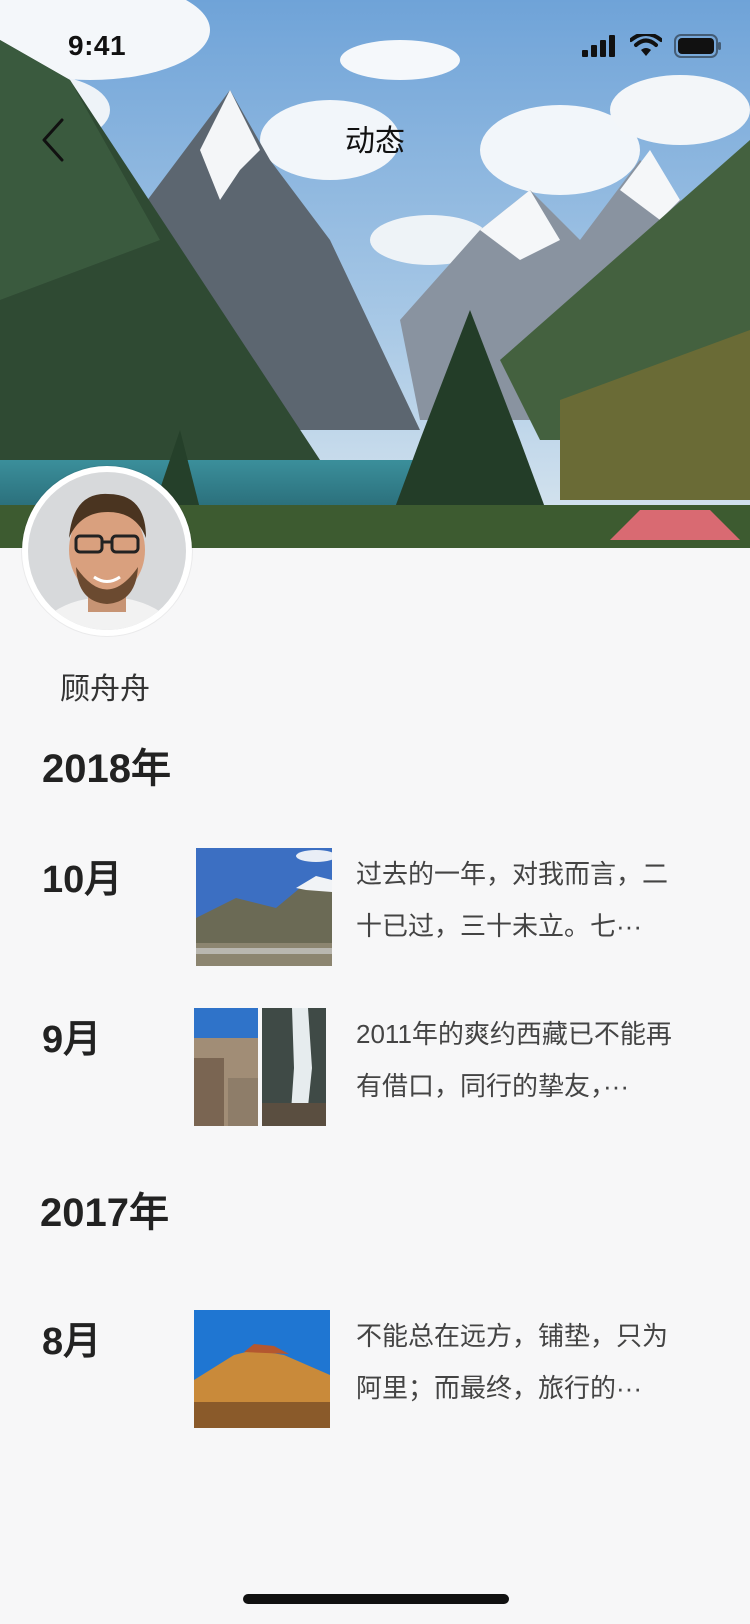  I want to click on month-label: 9月, so click(72, 1040).